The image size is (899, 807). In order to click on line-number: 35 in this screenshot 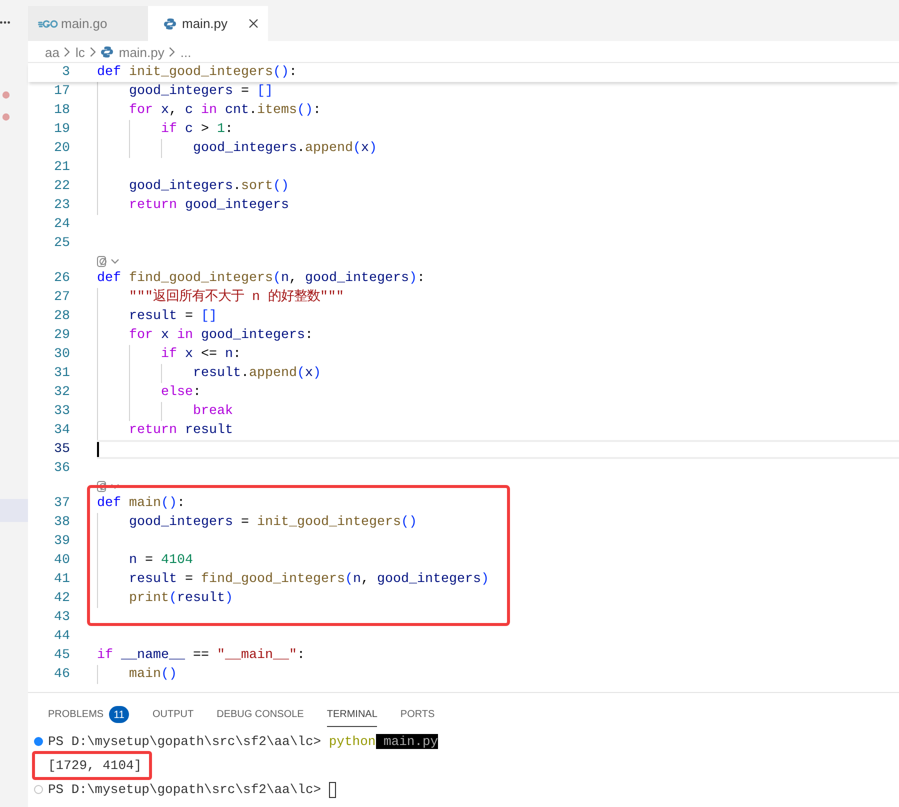, I will do `click(61, 450)`.